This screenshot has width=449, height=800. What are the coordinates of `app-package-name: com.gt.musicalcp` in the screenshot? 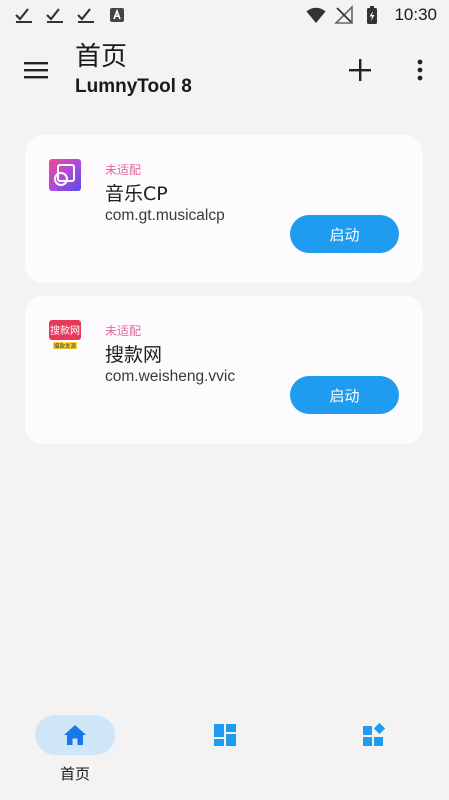 It's located at (165, 215).